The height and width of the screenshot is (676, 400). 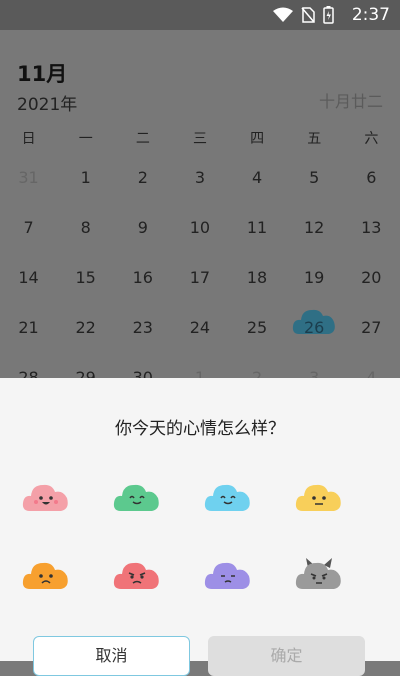 What do you see at coordinates (227, 517) in the screenshot?
I see `mood-option-smile-blue` at bounding box center [227, 517].